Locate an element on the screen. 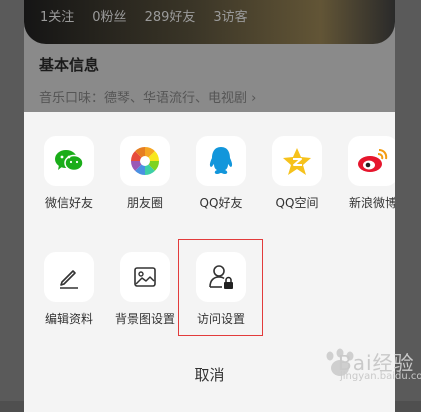  share-weibo: 新浪微博 is located at coordinates (364, 173).